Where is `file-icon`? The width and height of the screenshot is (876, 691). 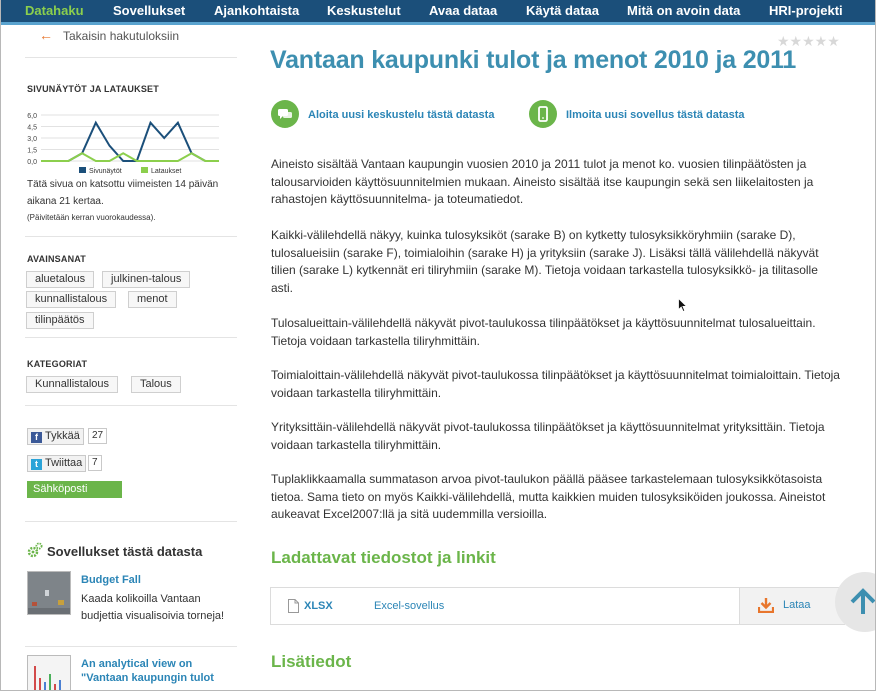 file-icon is located at coordinates (293, 606).